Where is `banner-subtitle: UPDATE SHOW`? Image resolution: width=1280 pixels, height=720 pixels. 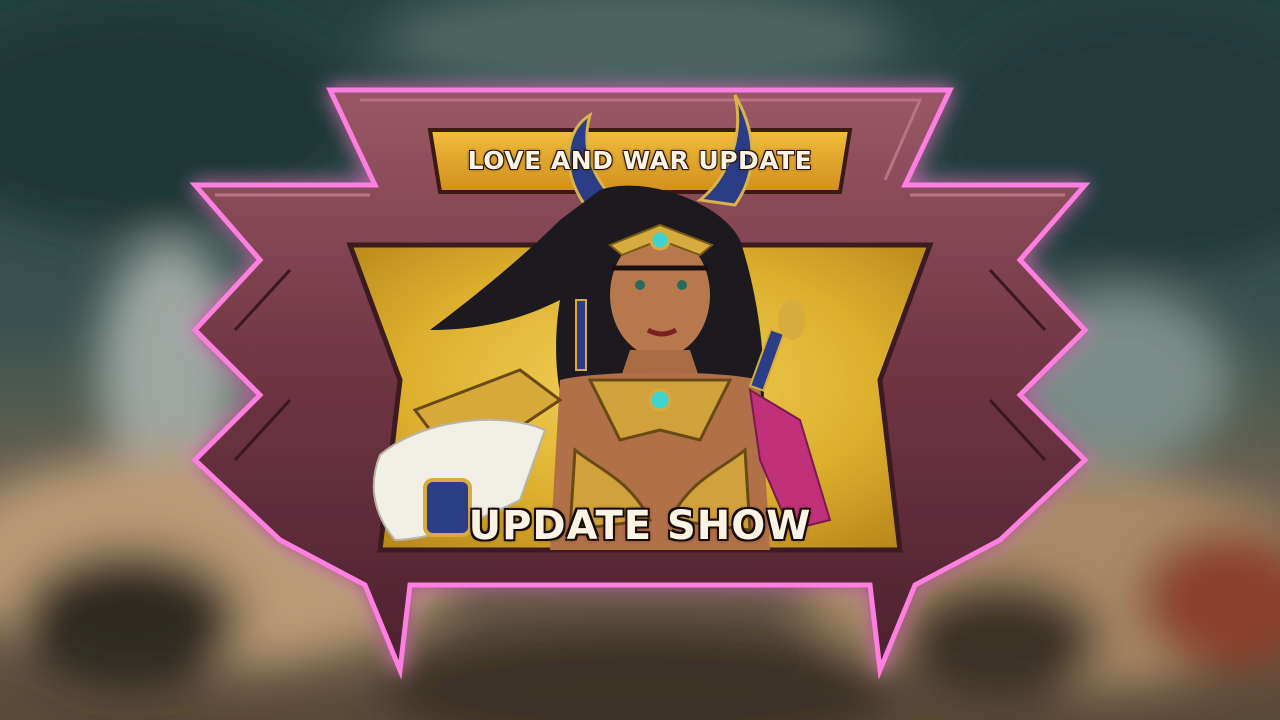
banner-subtitle: UPDATE SHOW is located at coordinates (640, 526).